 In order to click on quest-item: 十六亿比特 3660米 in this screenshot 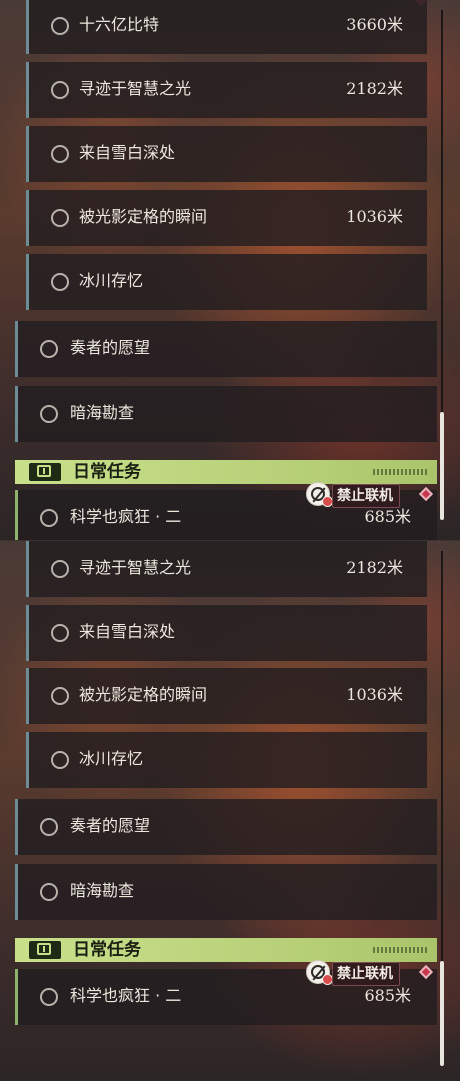, I will do `click(226, 27)`.